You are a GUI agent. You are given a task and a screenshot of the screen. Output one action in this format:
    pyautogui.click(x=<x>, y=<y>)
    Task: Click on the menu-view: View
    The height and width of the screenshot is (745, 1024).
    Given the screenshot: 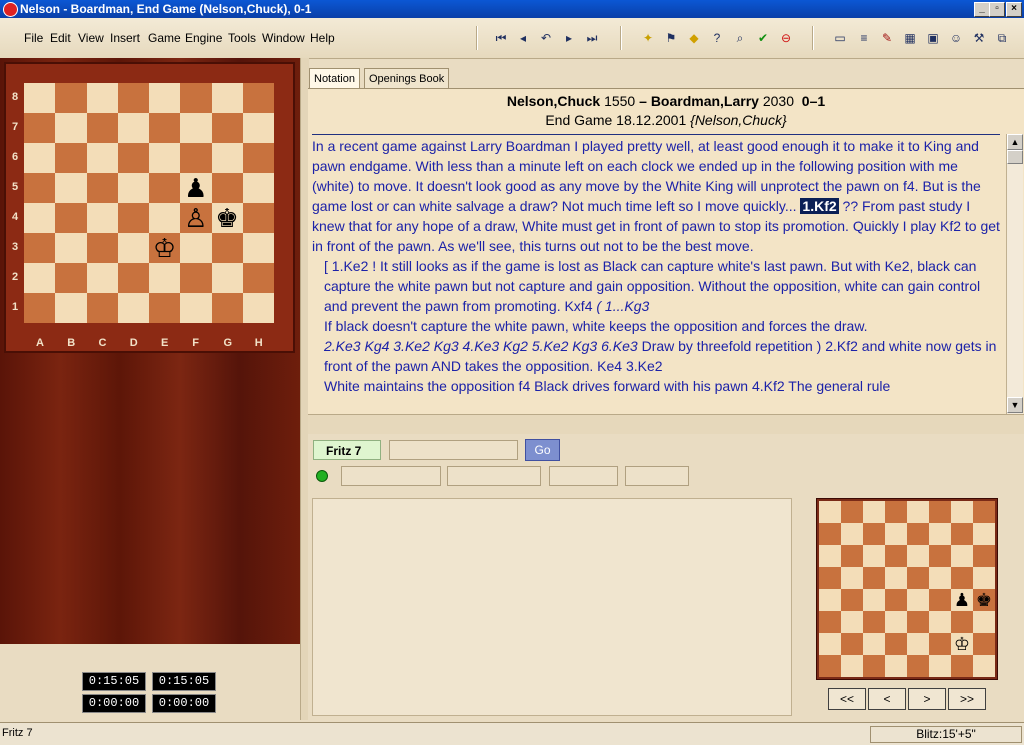 What is the action you would take?
    pyautogui.click(x=91, y=38)
    